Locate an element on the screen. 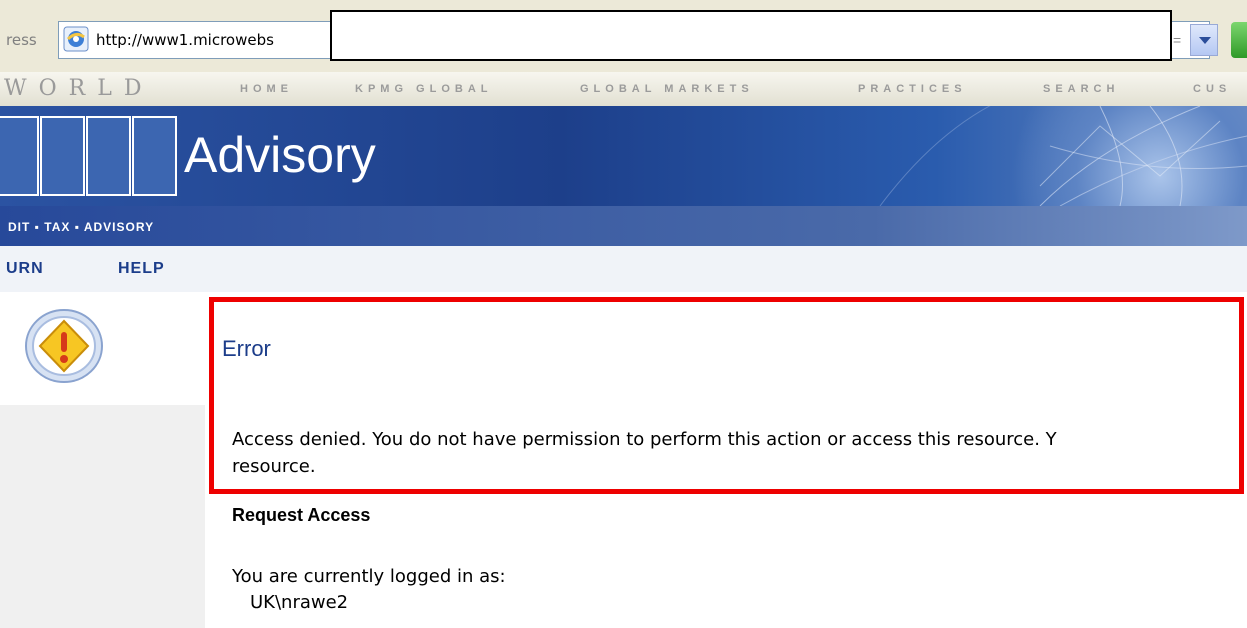 This screenshot has width=1247, height=628. subnav-return-link: URN is located at coordinates (25, 269).